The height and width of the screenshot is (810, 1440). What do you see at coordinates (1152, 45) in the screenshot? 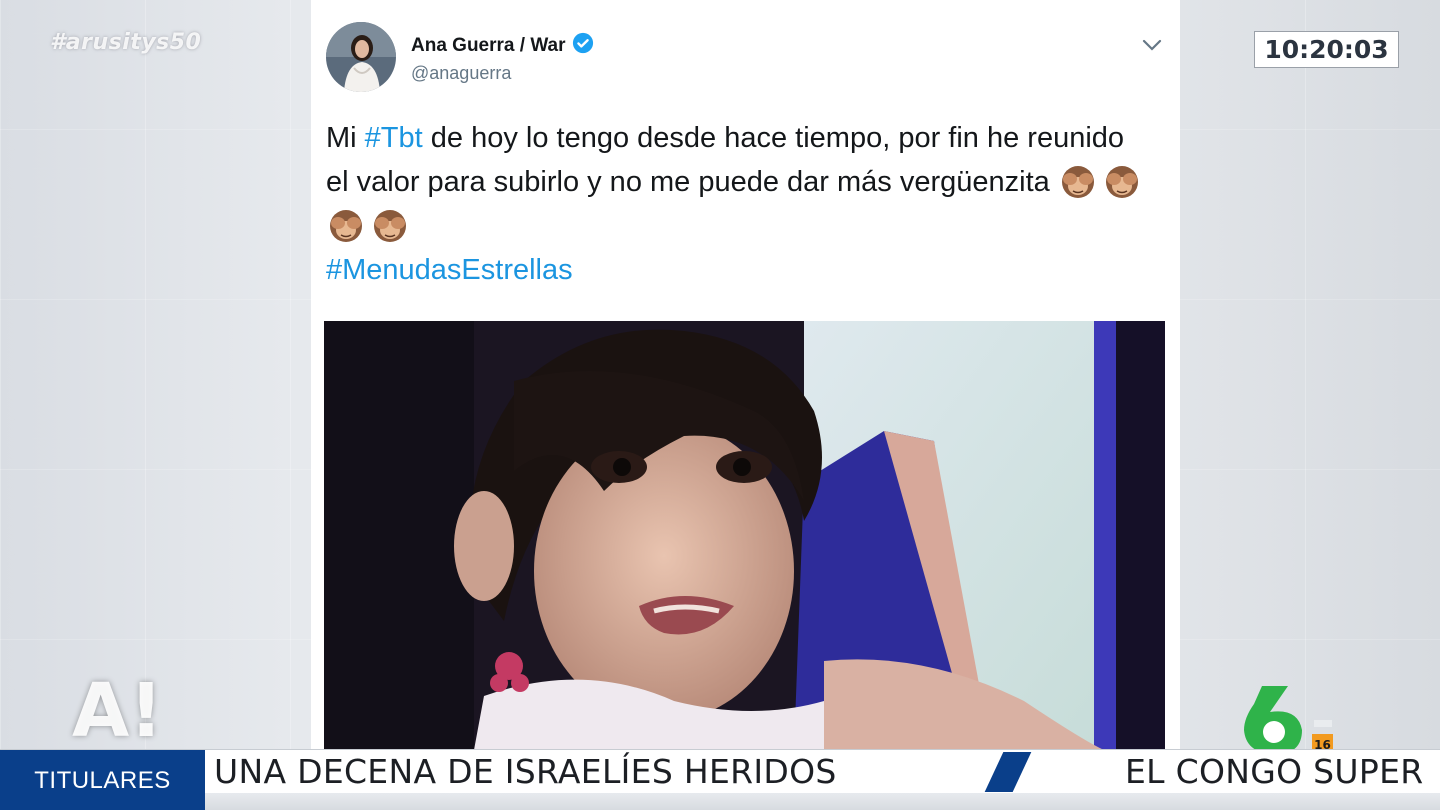
I see `chevron-down-icon` at bounding box center [1152, 45].